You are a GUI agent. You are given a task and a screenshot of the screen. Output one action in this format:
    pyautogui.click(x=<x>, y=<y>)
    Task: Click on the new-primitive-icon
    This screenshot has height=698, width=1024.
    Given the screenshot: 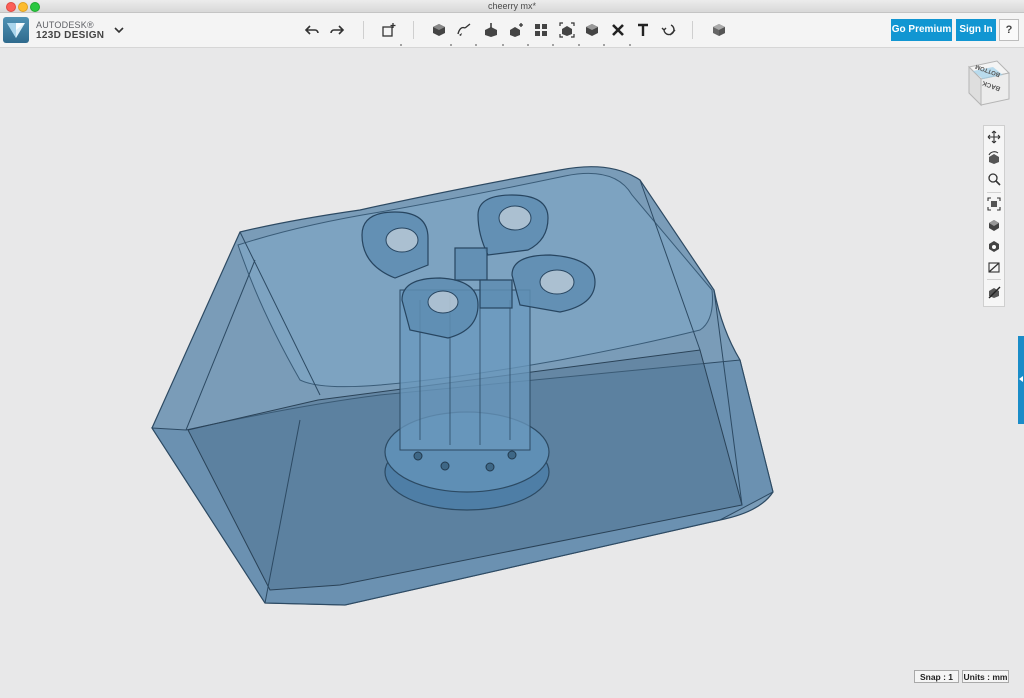 What is the action you would take?
    pyautogui.click(x=390, y=32)
    